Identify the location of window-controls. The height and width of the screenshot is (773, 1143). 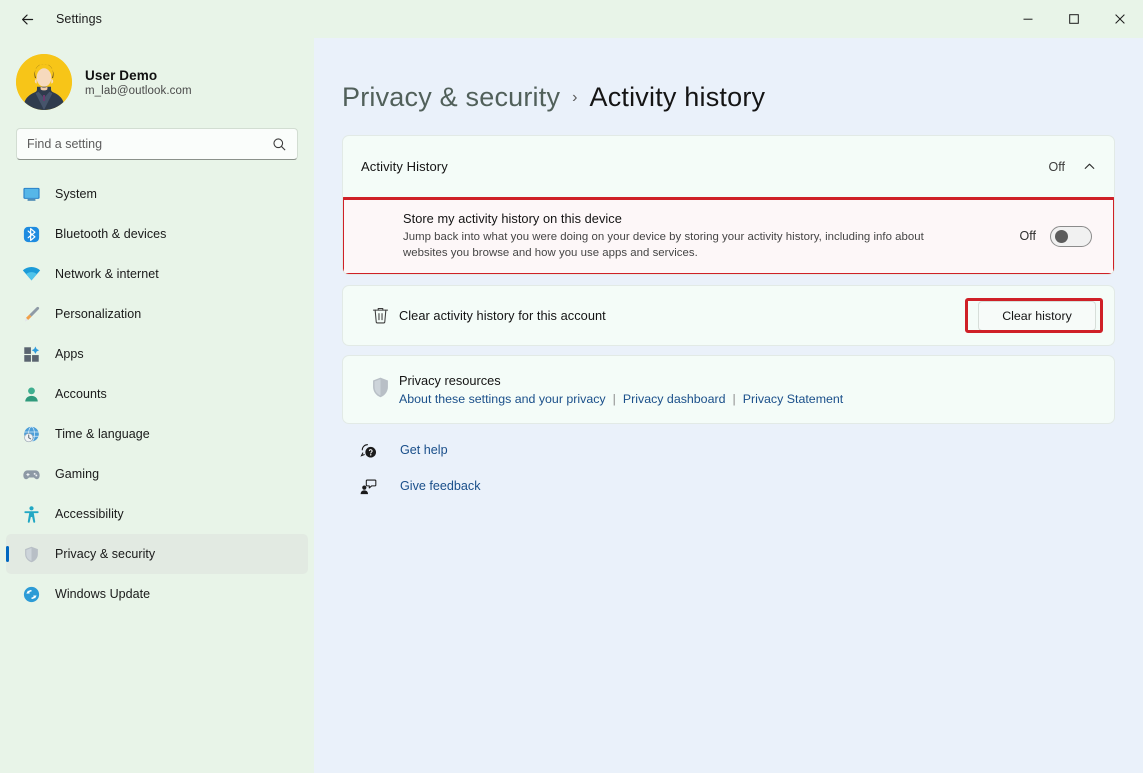
(1074, 19).